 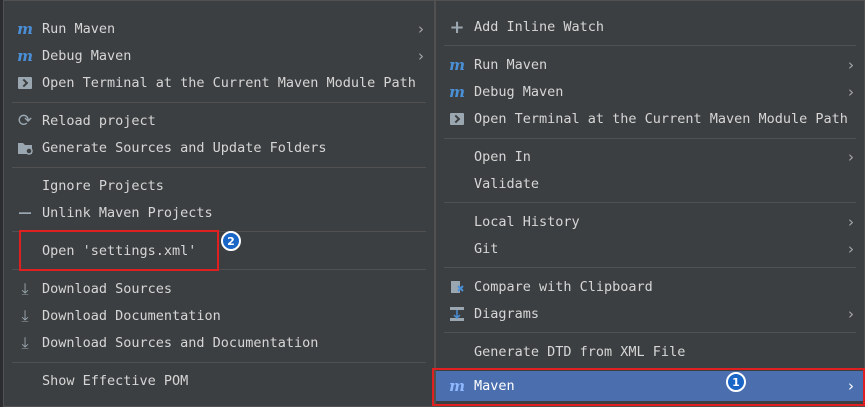 I want to click on menu-item-label: Download Sources and Documentation, so click(x=180, y=343).